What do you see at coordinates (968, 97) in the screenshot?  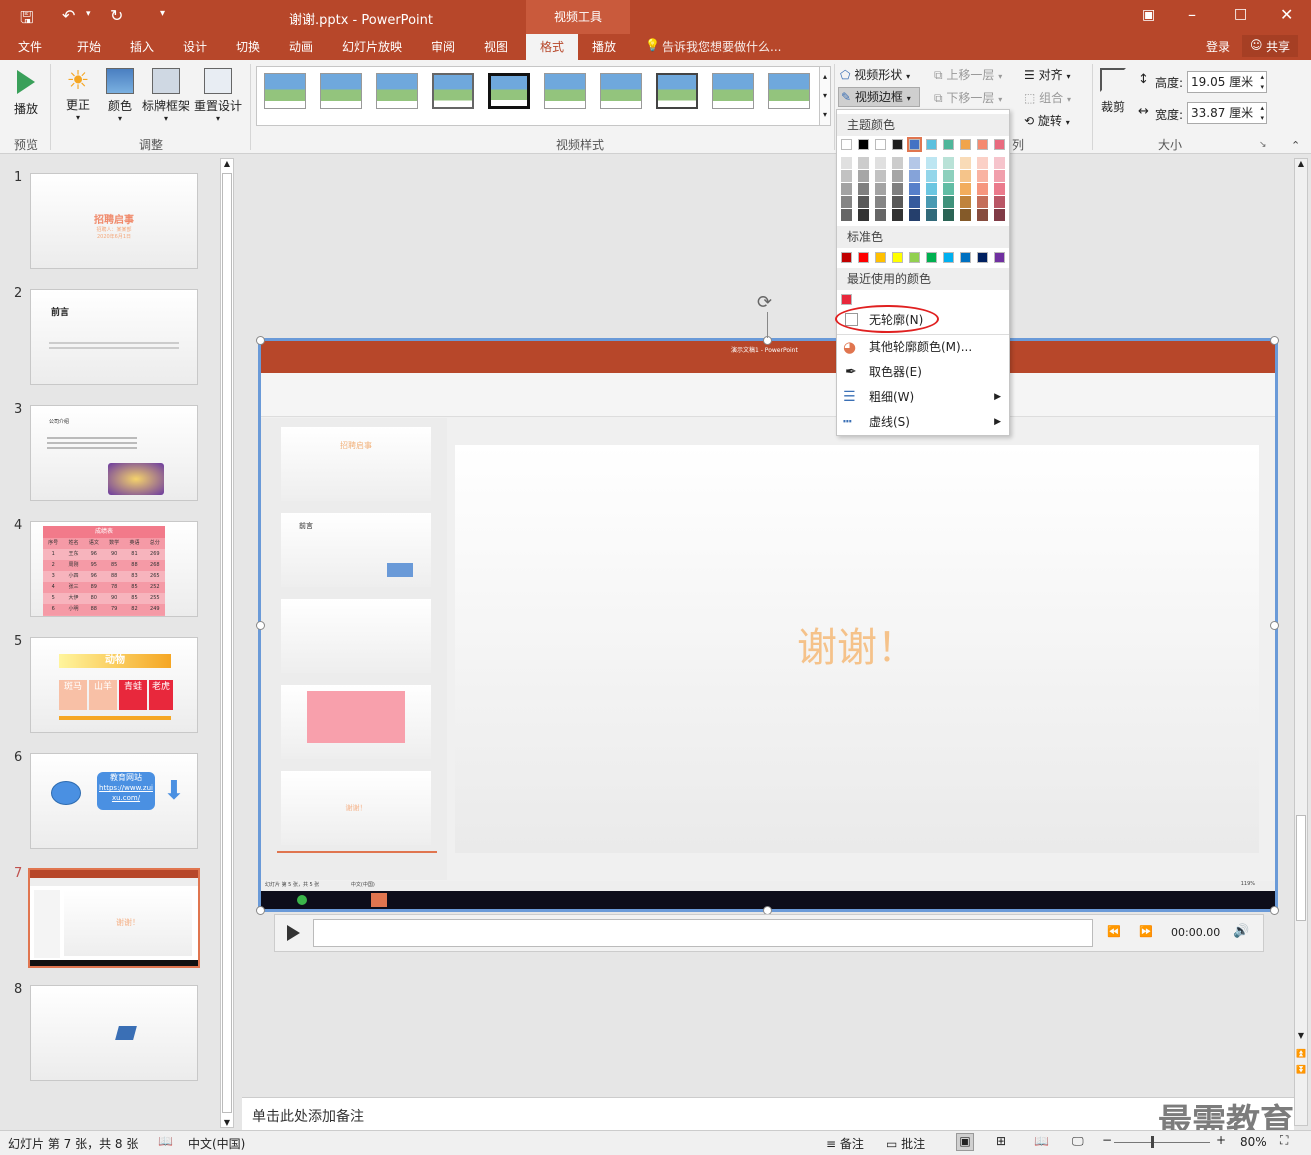 I see `send-backward-button: ⧉ 下移一层 ▾` at bounding box center [968, 97].